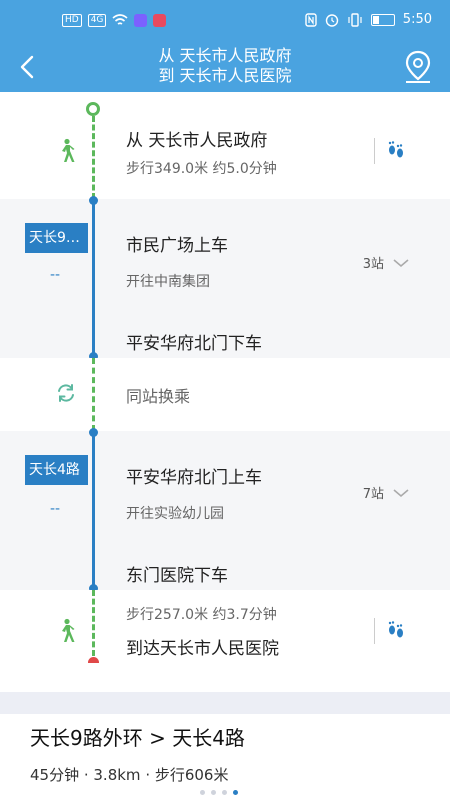  I want to click on board-stop: 市民广场上车, so click(177, 246).